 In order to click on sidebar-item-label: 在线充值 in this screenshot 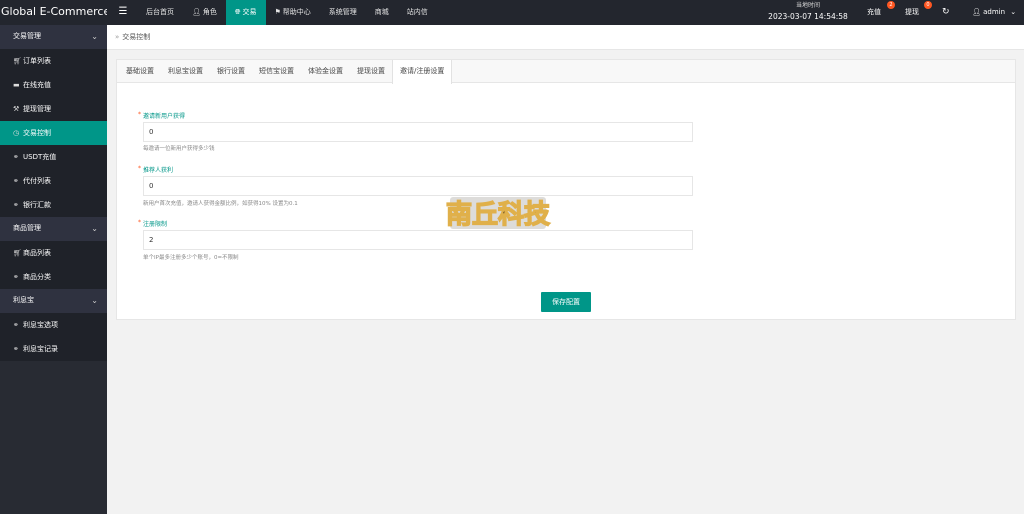, I will do `click(37, 85)`.